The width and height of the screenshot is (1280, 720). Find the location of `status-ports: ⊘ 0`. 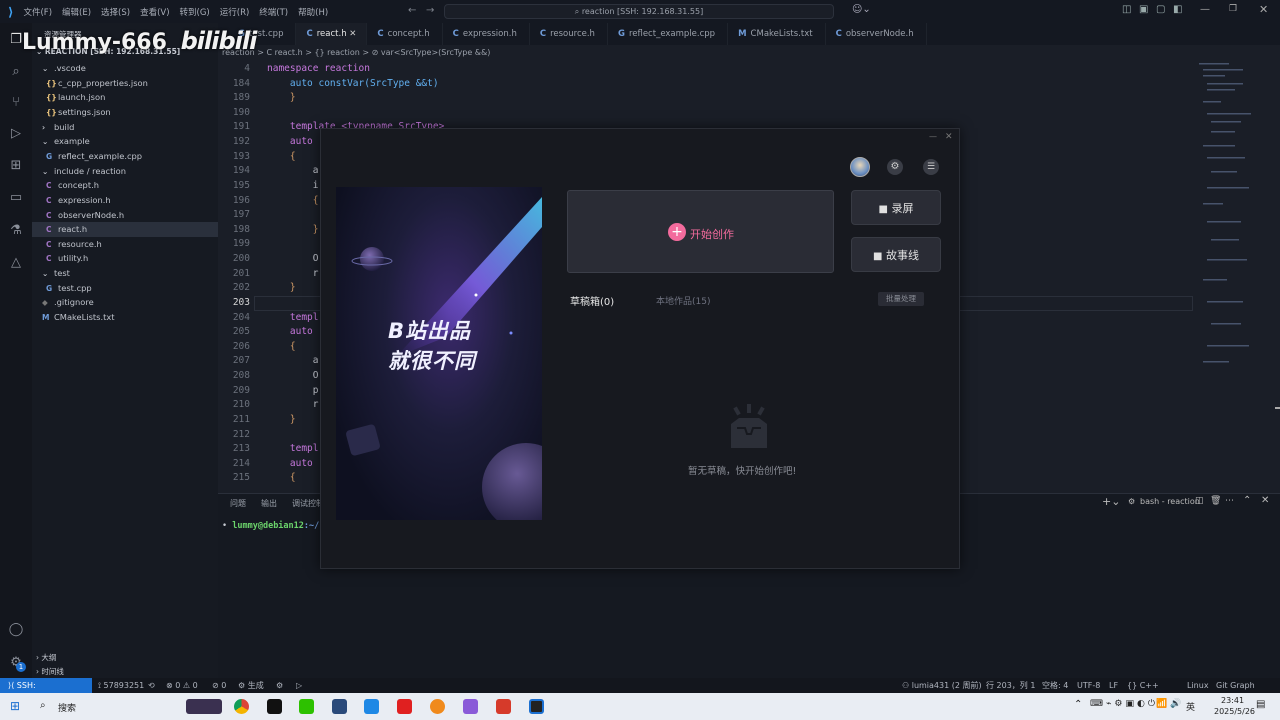

status-ports: ⊘ 0 is located at coordinates (219, 685).